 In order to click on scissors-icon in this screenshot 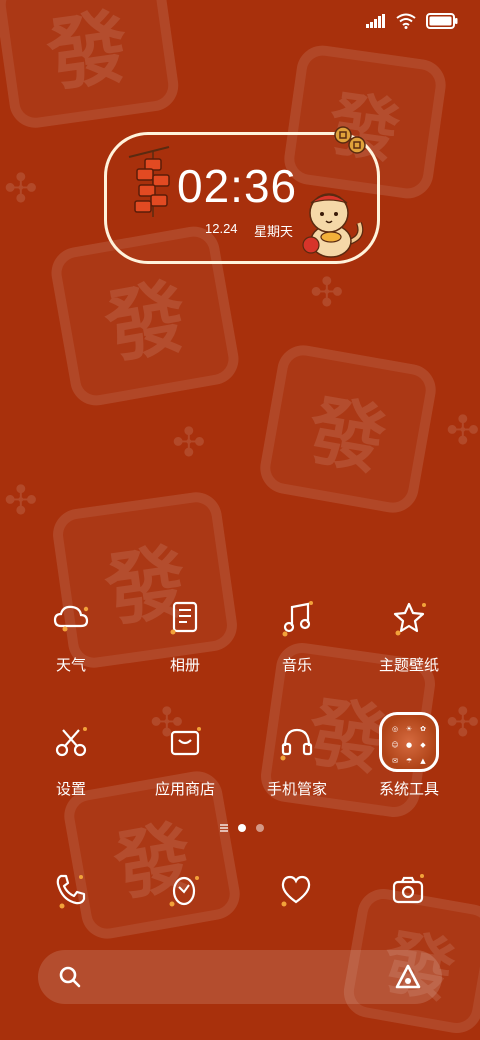, I will do `click(71, 742)`.